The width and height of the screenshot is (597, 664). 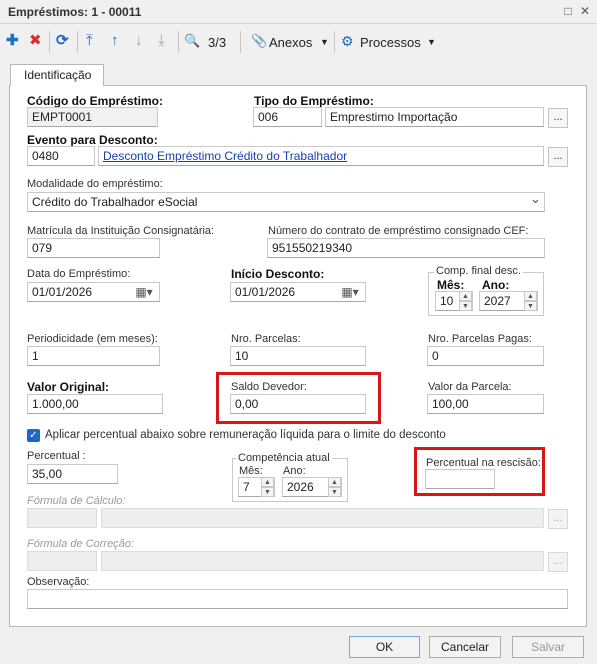 What do you see at coordinates (92, 117) in the screenshot?
I see `codigo-field: EMPT0001` at bounding box center [92, 117].